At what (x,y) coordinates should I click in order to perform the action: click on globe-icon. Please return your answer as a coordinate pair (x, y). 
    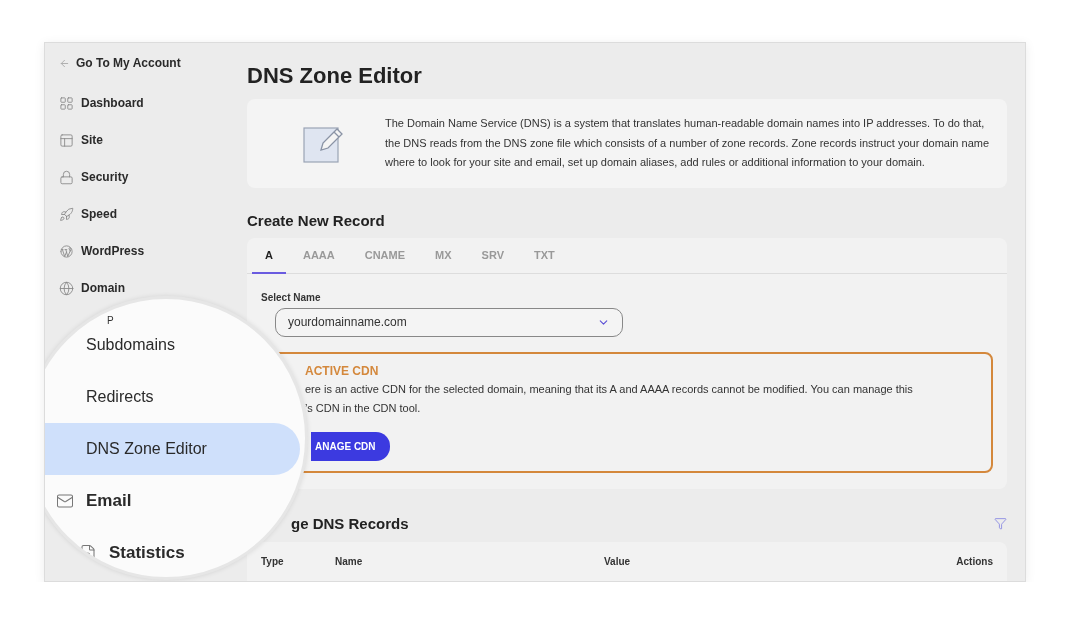
    Looking at the image, I should click on (66, 288).